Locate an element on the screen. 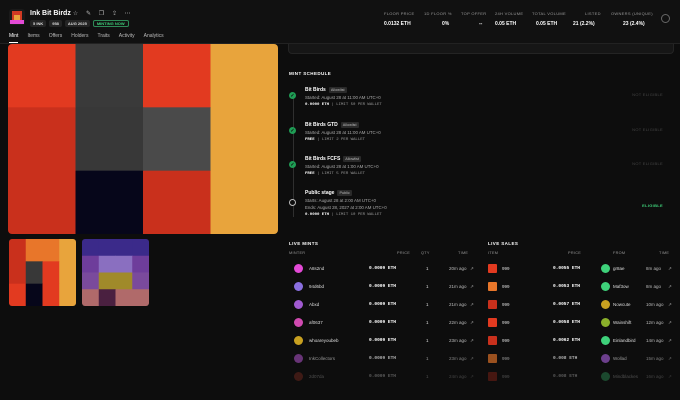 The width and height of the screenshot is (680, 400). seller-name: Maf3ow is located at coordinates (621, 286).